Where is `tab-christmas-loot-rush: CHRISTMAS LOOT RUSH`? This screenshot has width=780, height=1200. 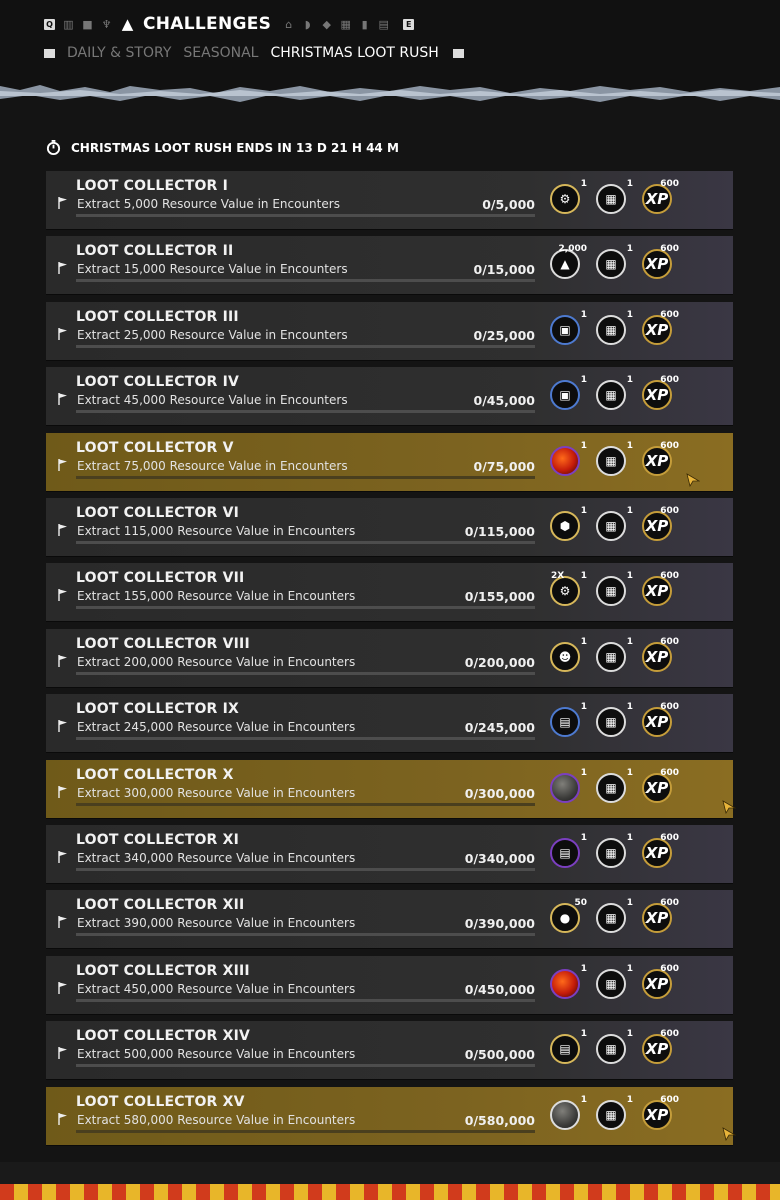
tab-christmas-loot-rush: CHRISTMAS LOOT RUSH is located at coordinates (354, 53).